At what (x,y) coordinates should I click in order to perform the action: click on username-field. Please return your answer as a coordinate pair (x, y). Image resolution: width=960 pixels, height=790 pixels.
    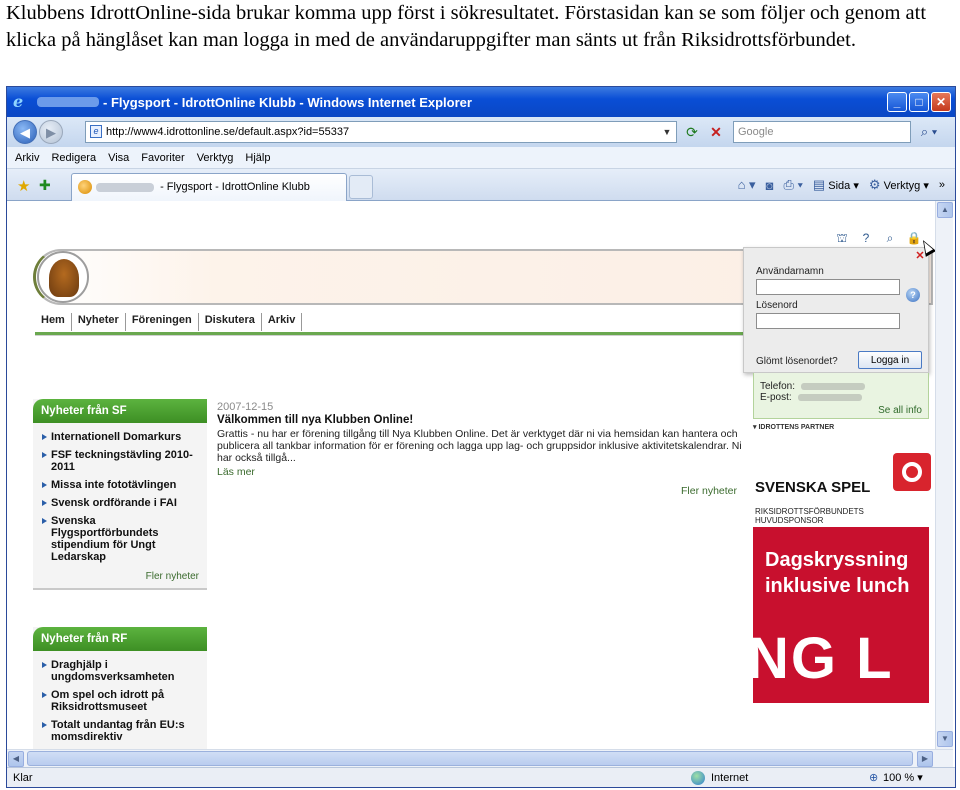
    Looking at the image, I should click on (828, 287).